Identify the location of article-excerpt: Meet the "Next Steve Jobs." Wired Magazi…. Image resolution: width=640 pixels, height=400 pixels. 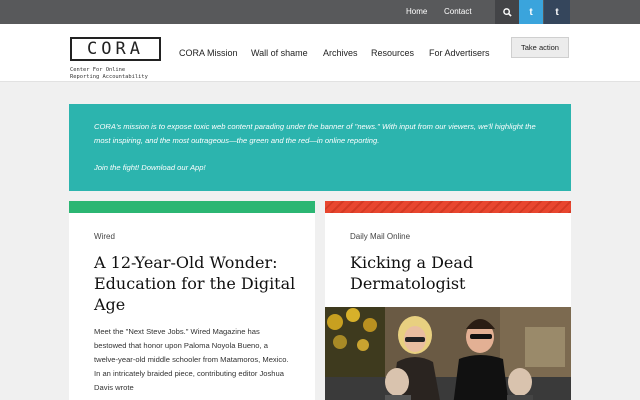
(191, 359).